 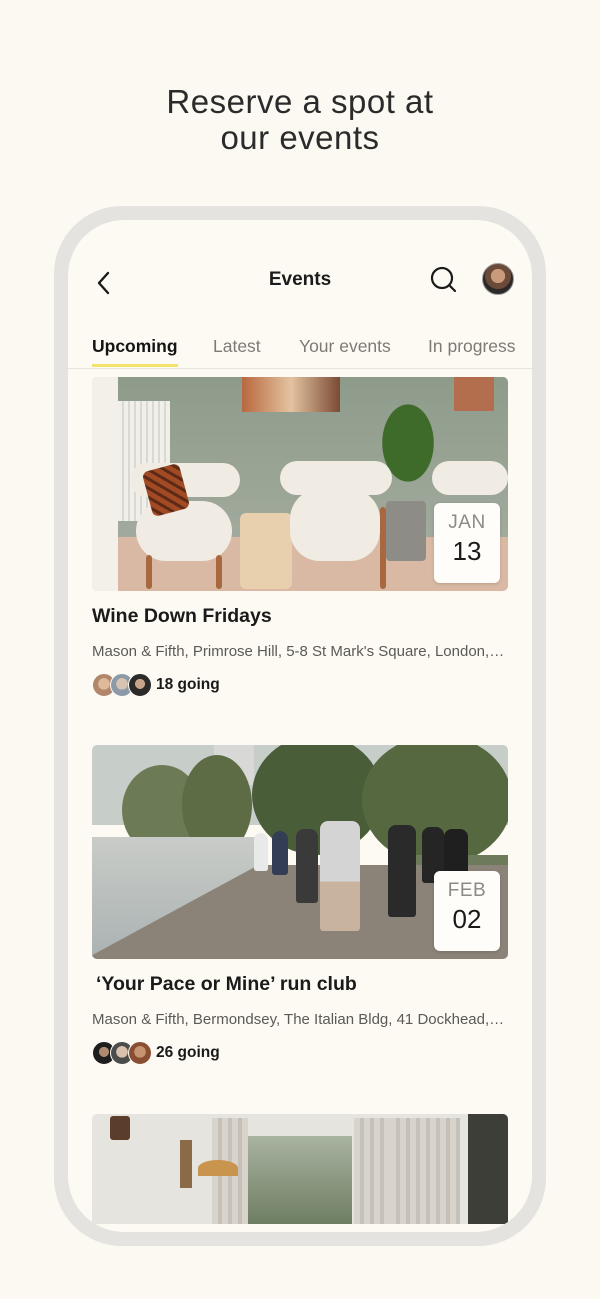 What do you see at coordinates (300, 137) in the screenshot?
I see `headline-line-2: our events` at bounding box center [300, 137].